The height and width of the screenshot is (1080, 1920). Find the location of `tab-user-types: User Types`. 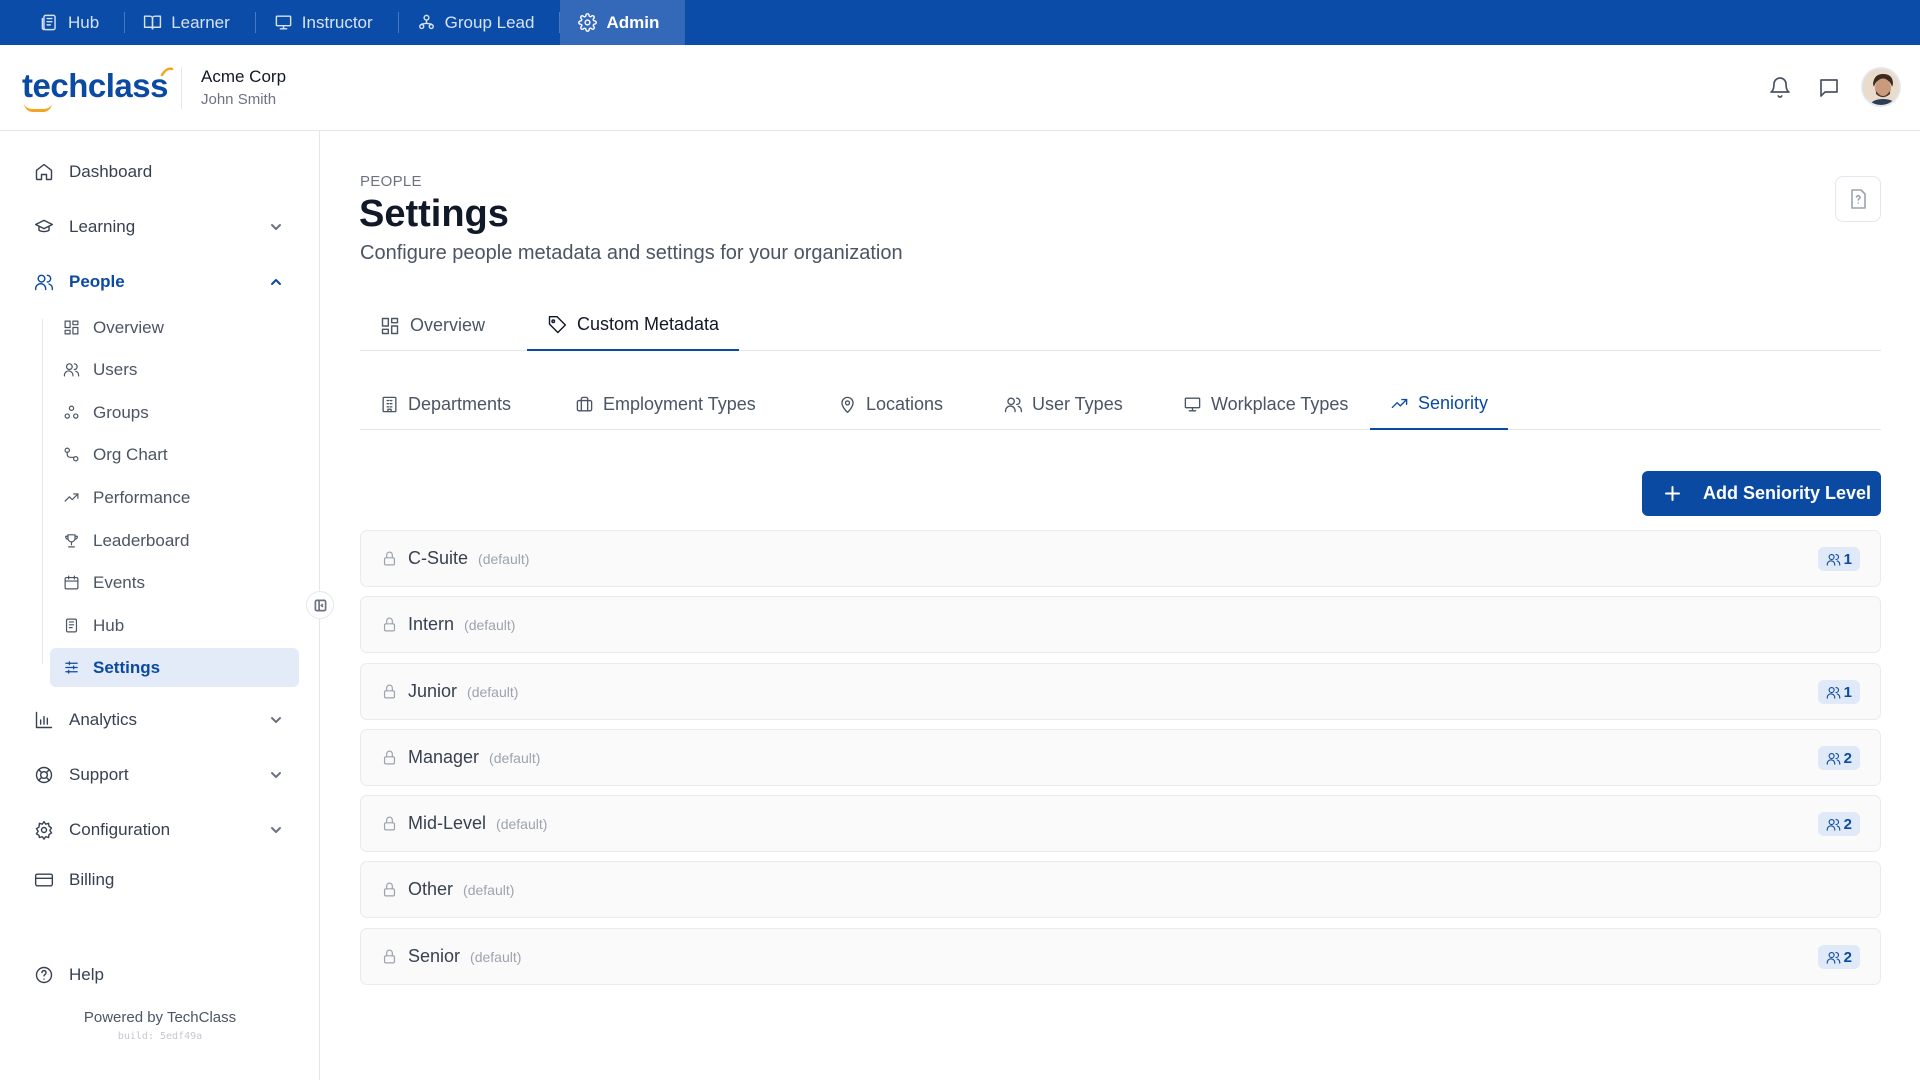

tab-user-types: User Types is located at coordinates (1063, 404).